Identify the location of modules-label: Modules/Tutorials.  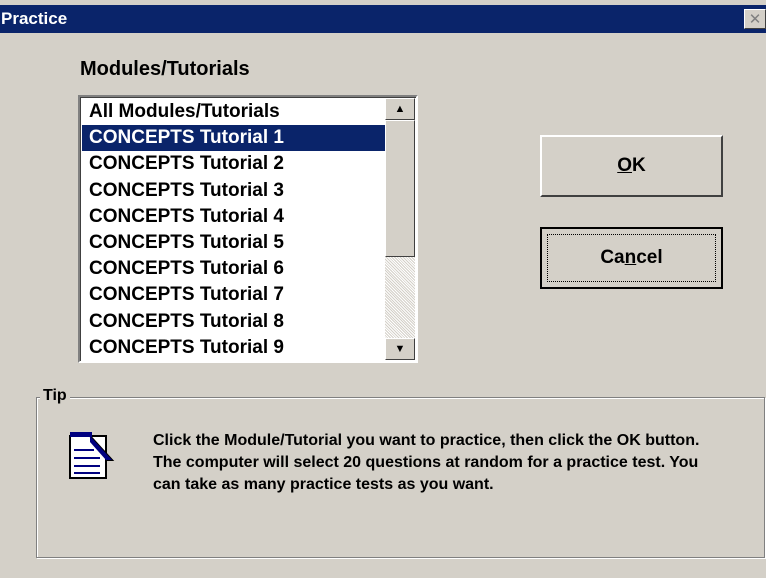
(165, 69).